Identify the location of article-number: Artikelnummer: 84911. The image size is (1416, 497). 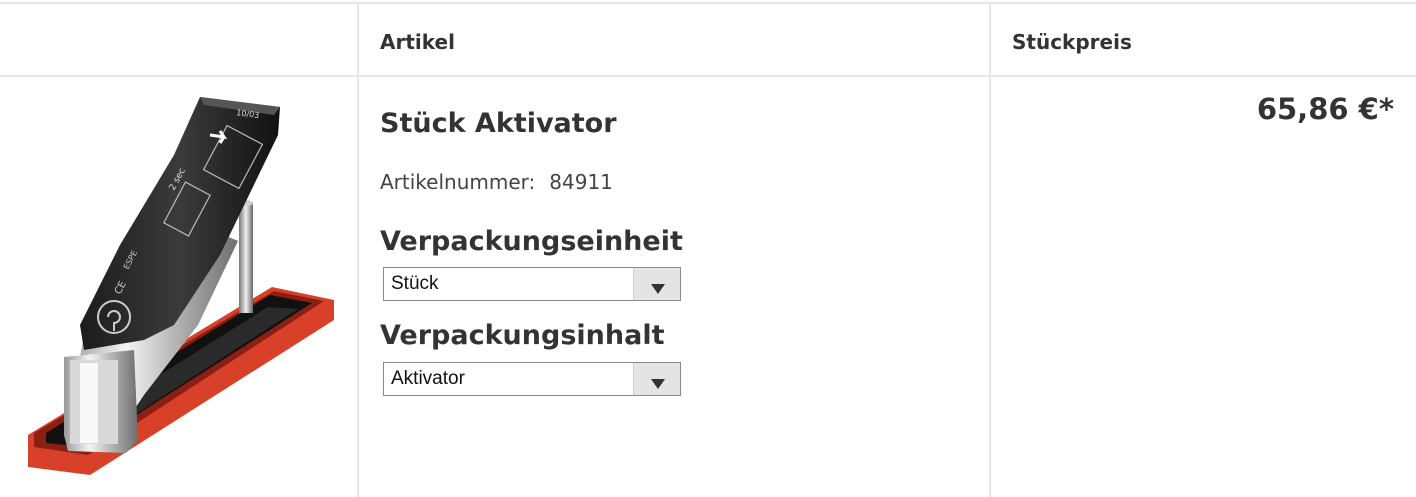
(496, 182).